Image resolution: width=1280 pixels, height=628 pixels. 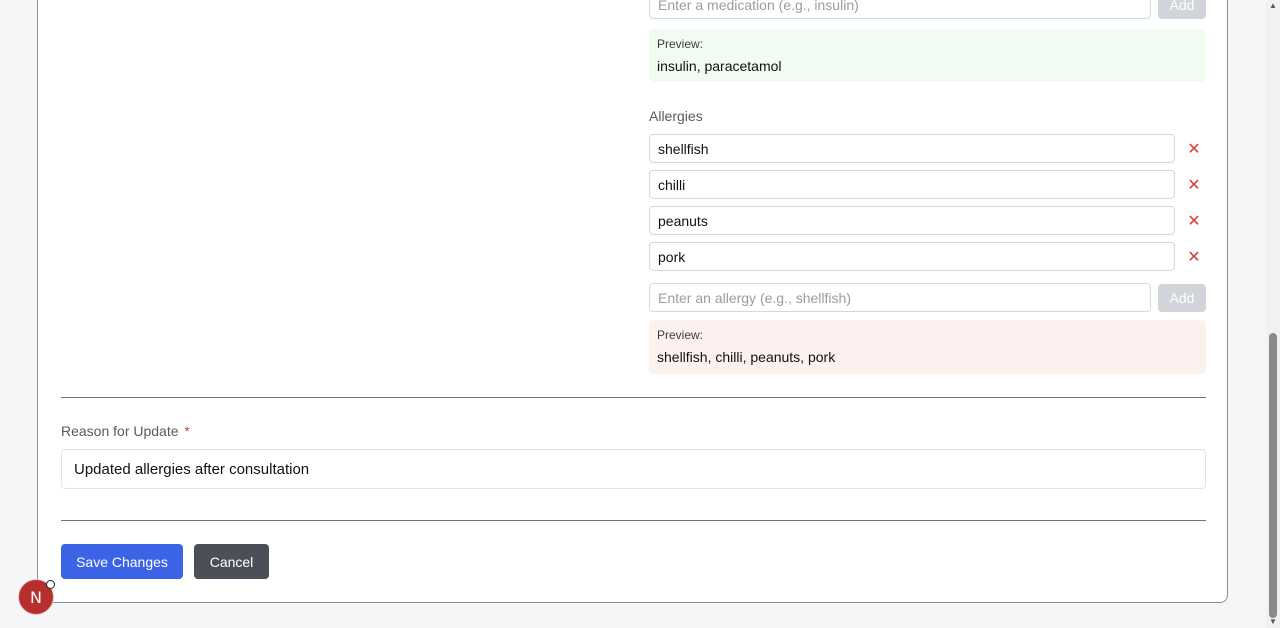 What do you see at coordinates (927, 55) in the screenshot?
I see `medications-preview: Preview: insulin, paracetamol` at bounding box center [927, 55].